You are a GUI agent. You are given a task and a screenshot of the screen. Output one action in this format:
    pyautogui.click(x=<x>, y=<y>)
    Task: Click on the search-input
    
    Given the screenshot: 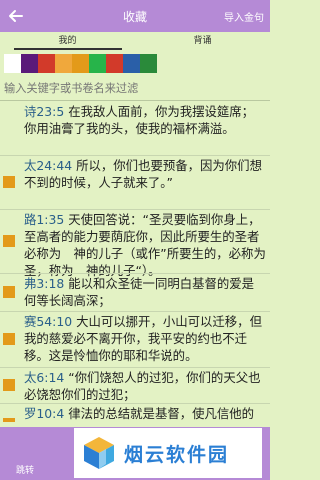 What is the action you would take?
    pyautogui.click(x=135, y=88)
    